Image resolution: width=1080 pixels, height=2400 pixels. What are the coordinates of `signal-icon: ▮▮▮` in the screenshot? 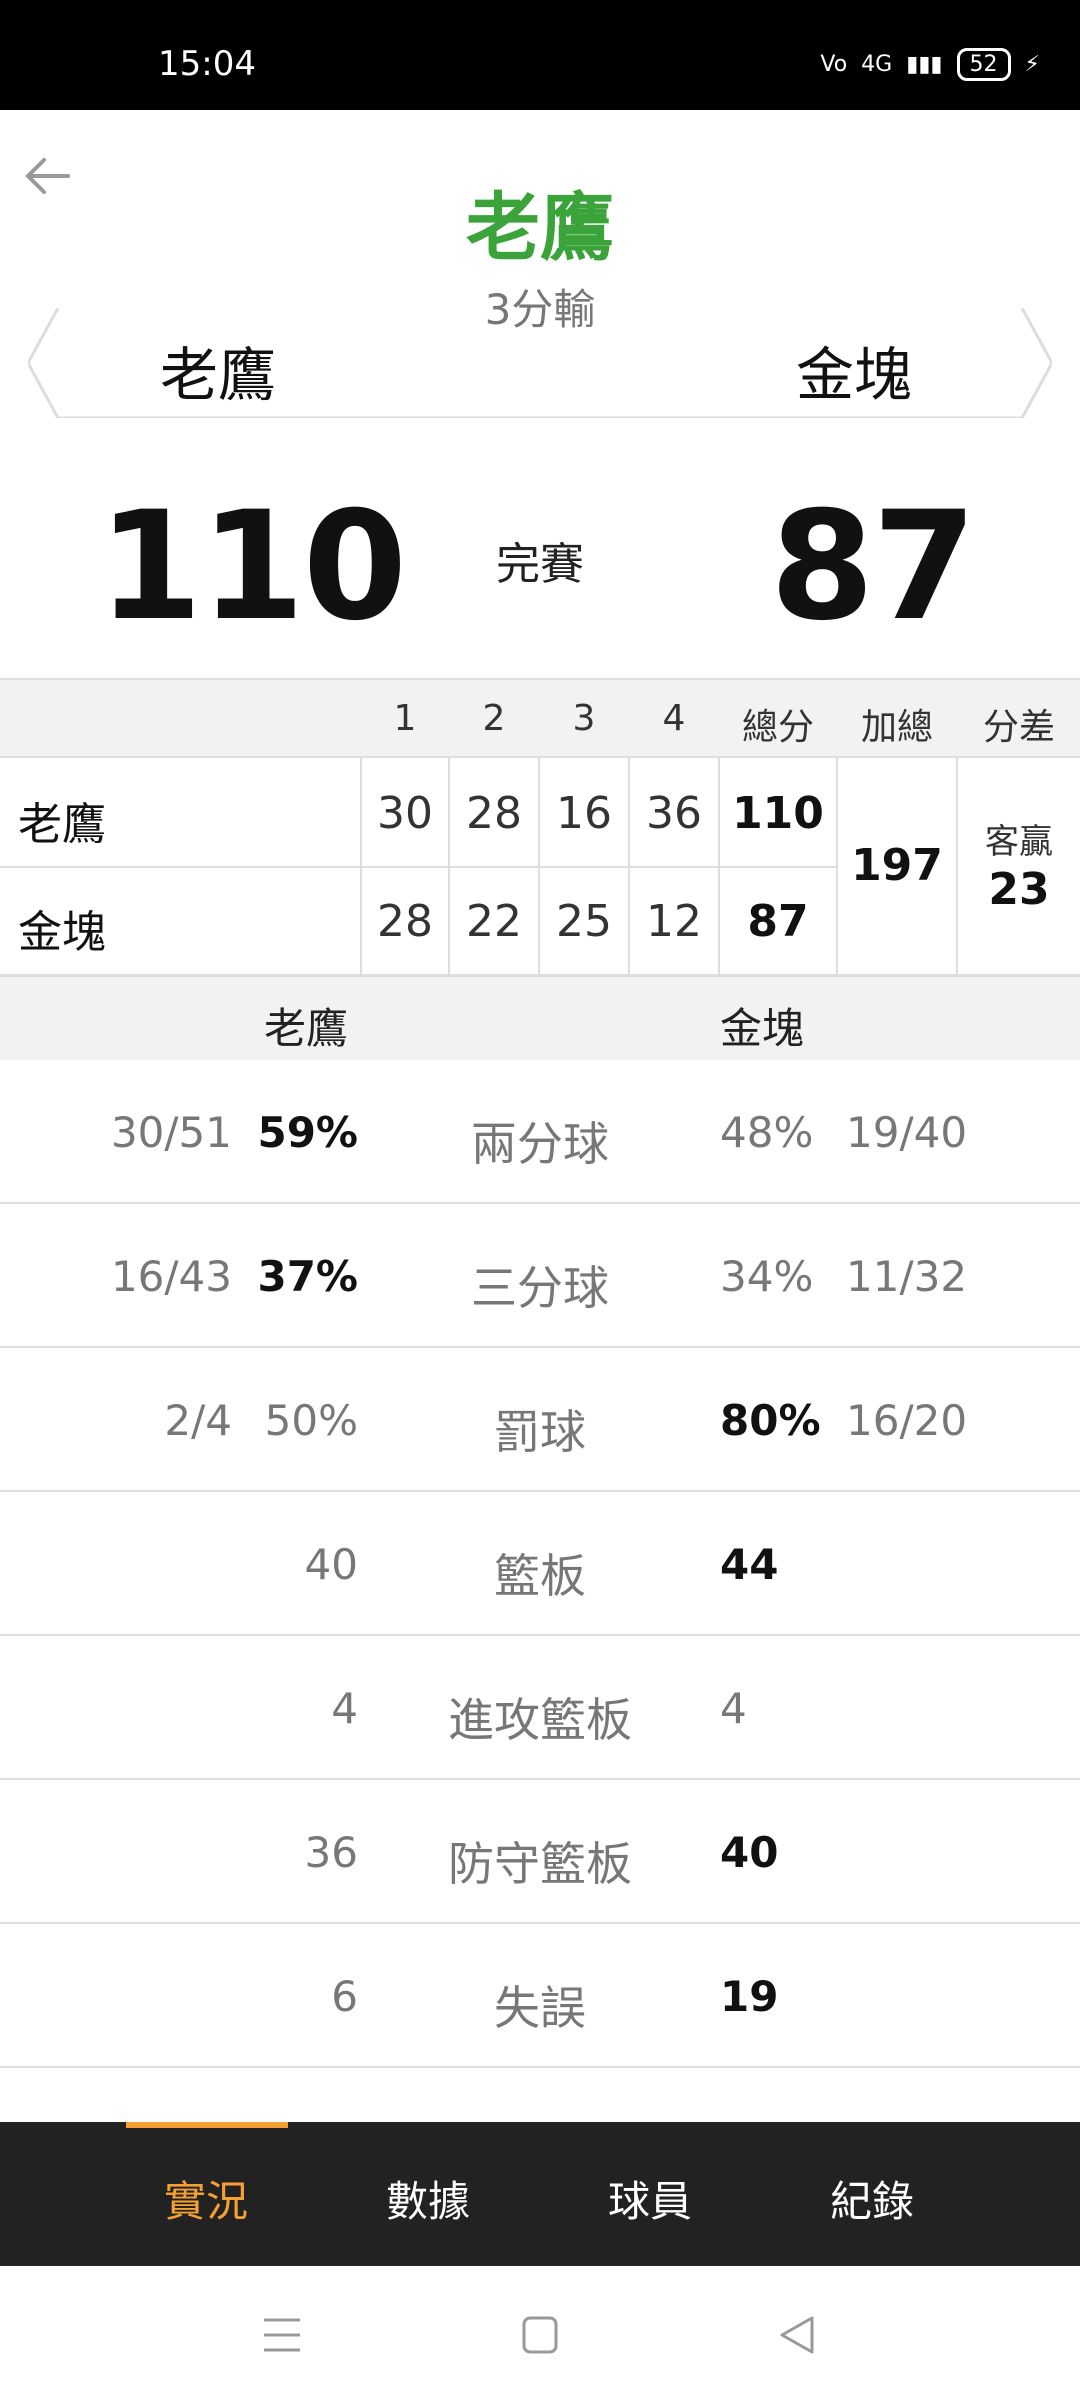 It's located at (924, 64).